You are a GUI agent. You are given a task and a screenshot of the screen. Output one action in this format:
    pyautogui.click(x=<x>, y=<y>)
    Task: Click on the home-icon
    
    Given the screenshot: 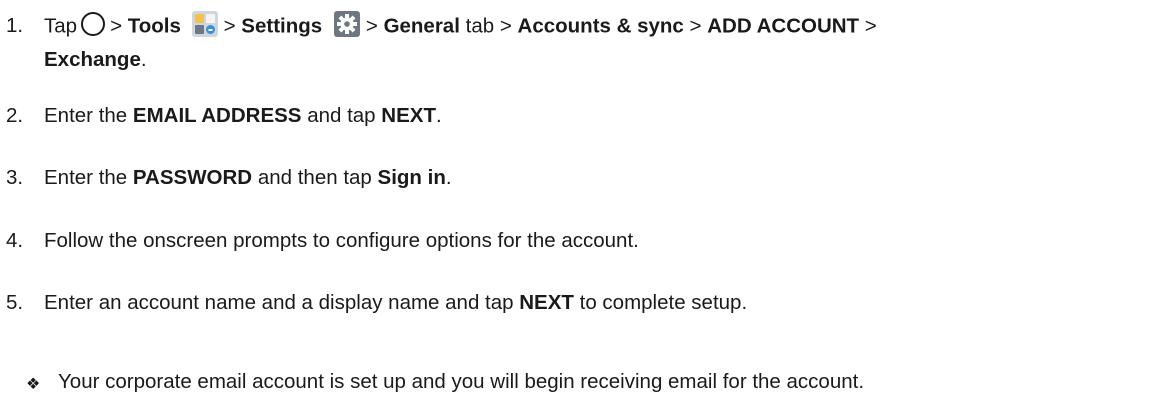 What is the action you would take?
    pyautogui.click(x=93, y=24)
    